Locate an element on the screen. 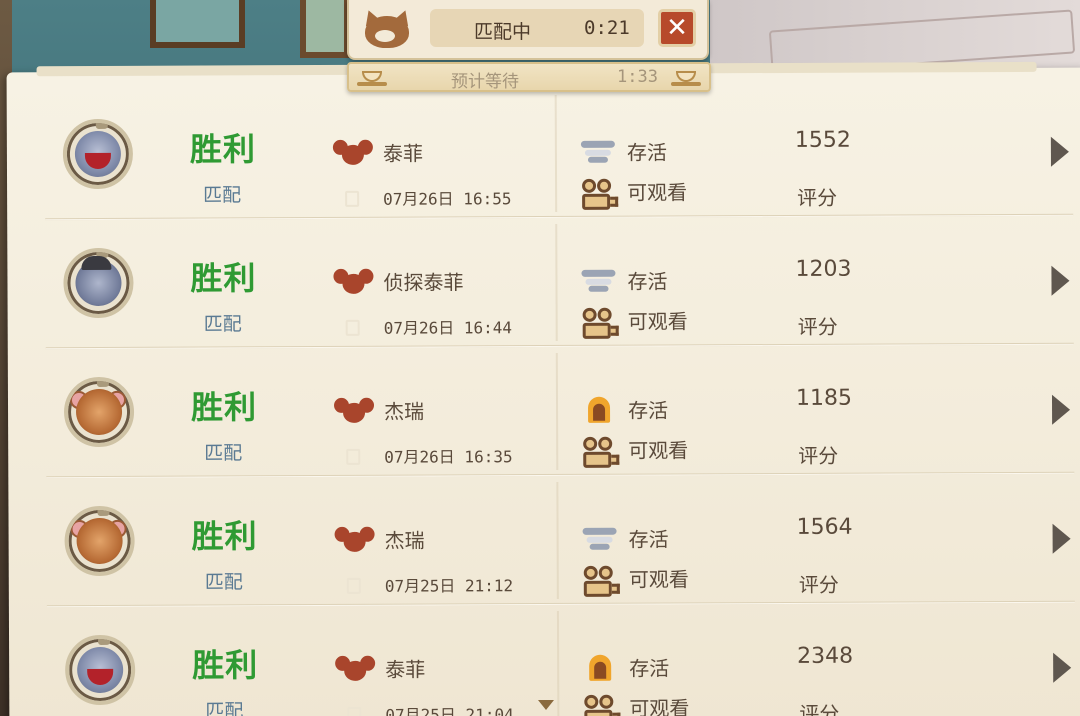 This screenshot has height=716, width=1080. background-picture-frame-small is located at coordinates (325, 29).